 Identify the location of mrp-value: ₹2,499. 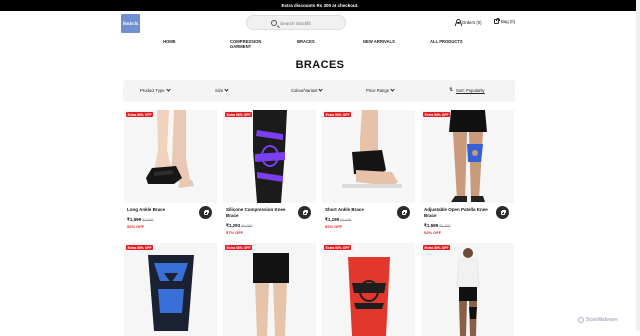
(346, 220).